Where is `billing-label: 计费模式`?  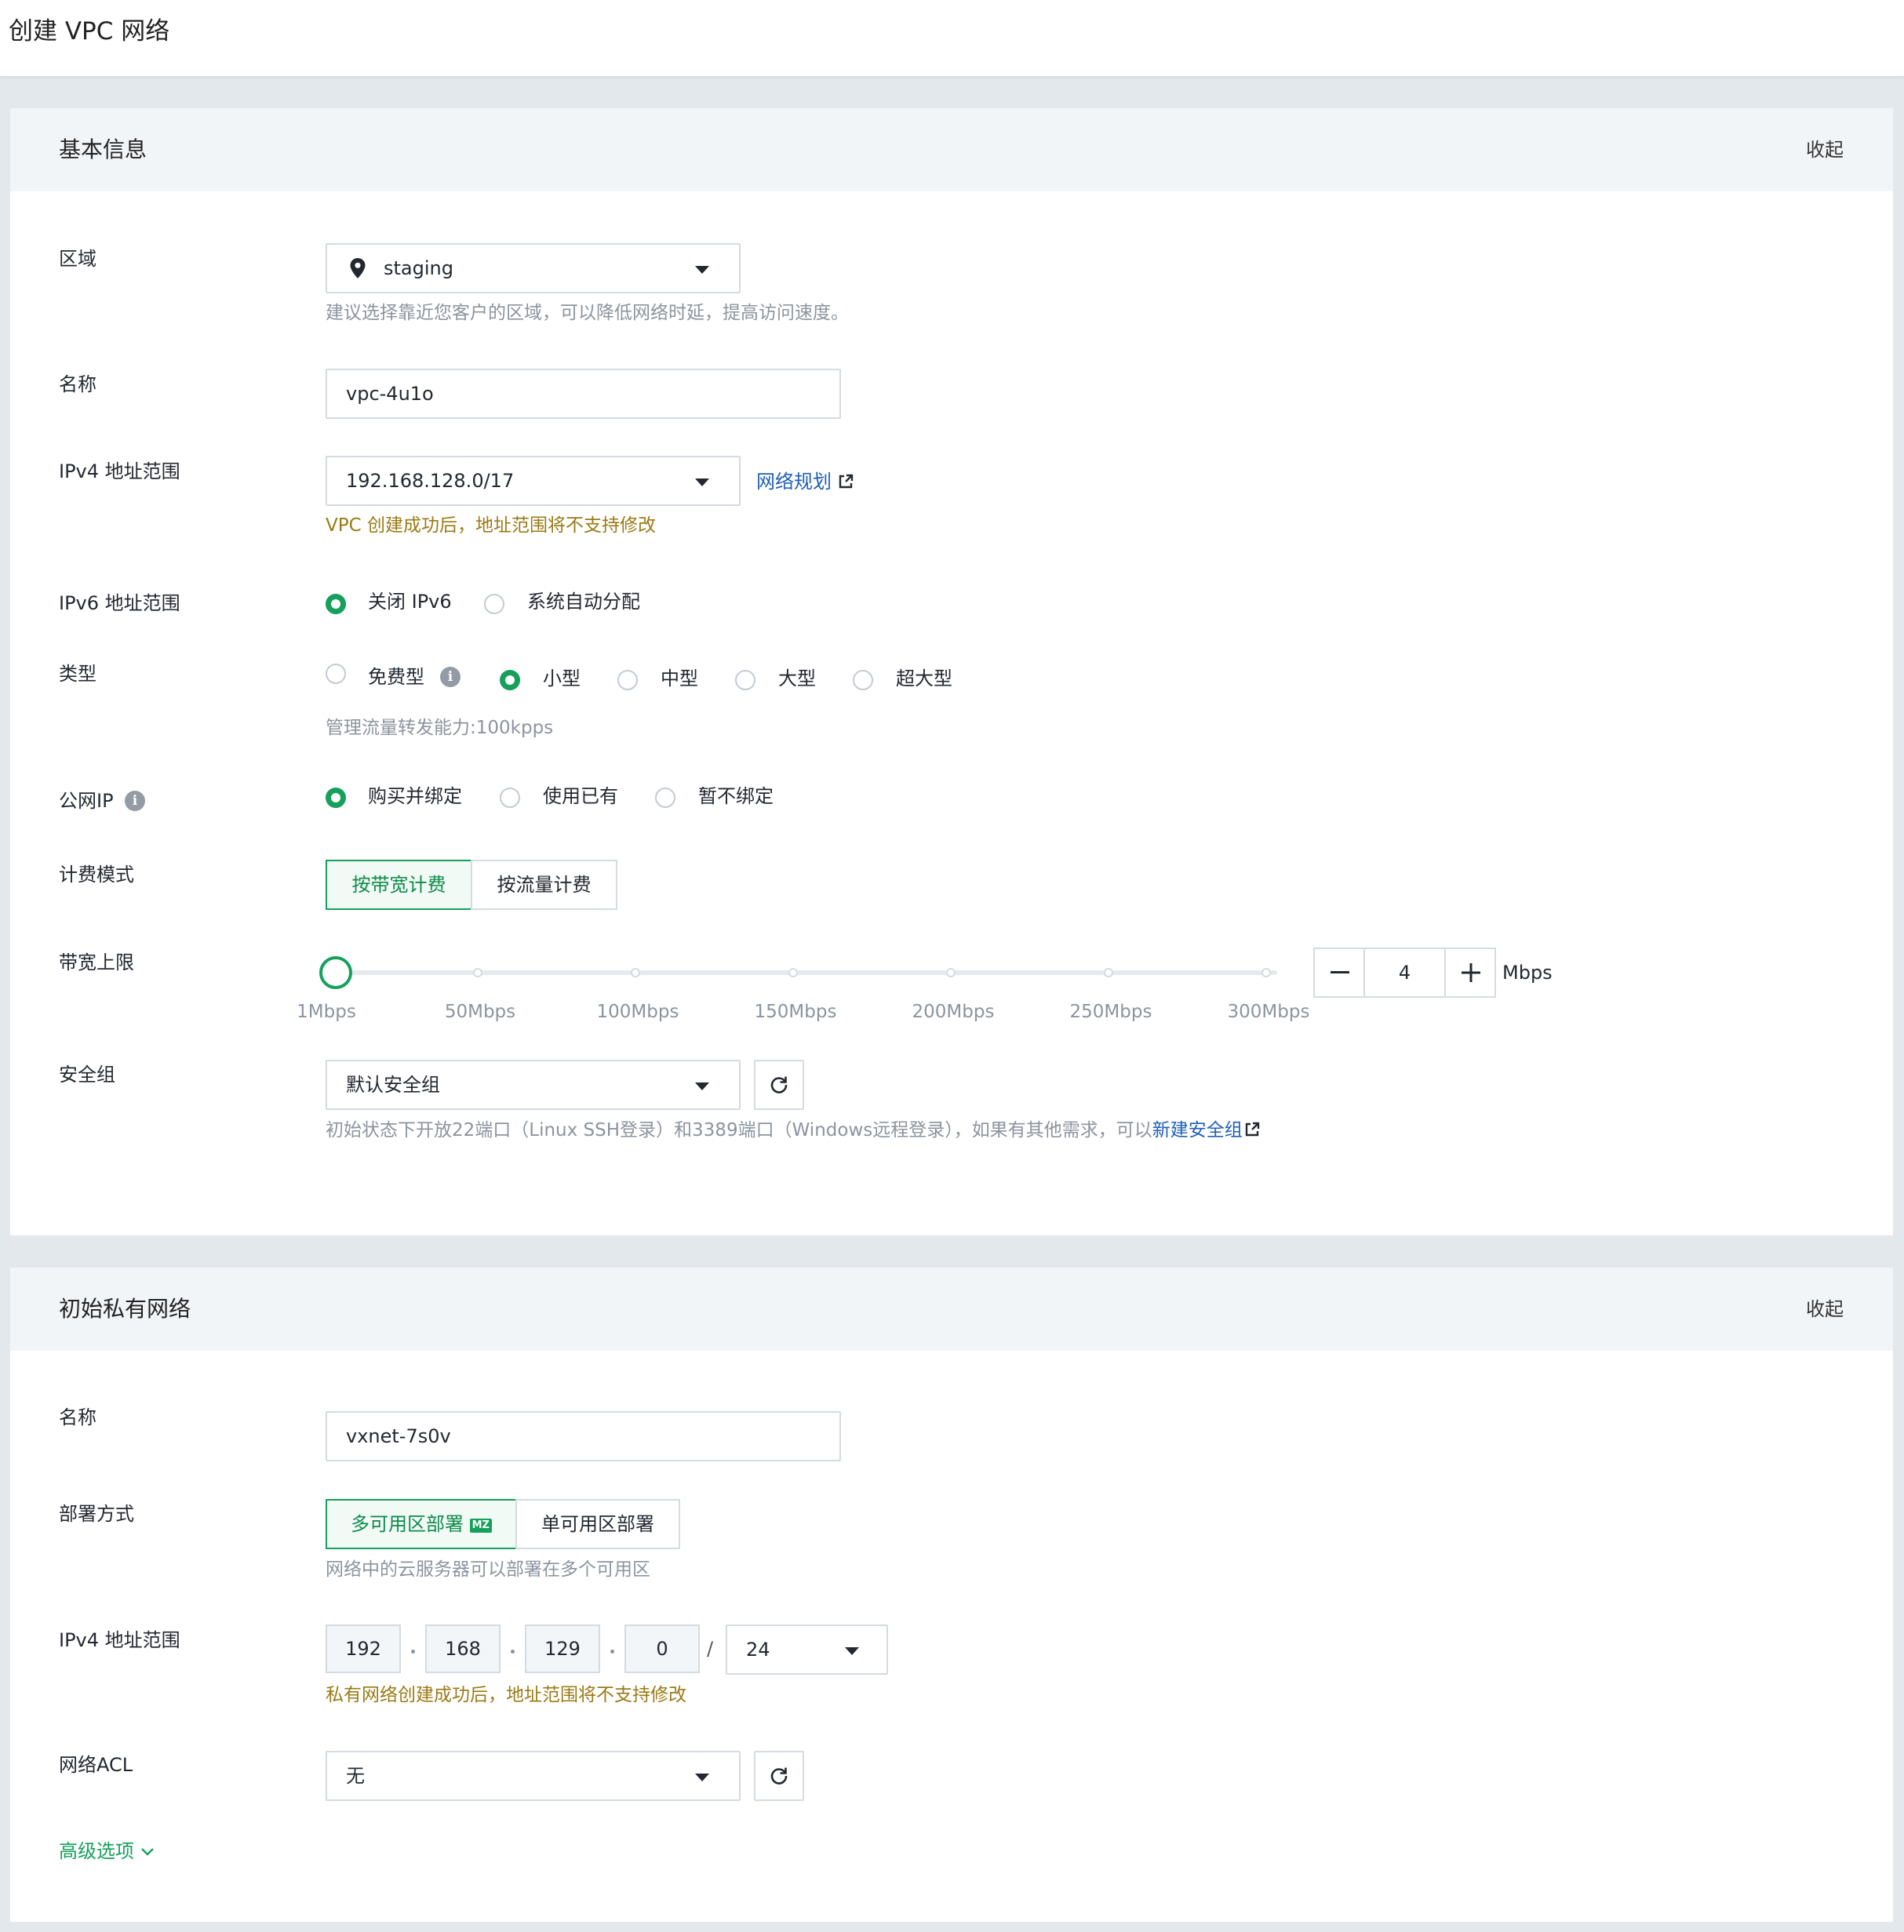 billing-label: 计费模式 is located at coordinates (96, 875).